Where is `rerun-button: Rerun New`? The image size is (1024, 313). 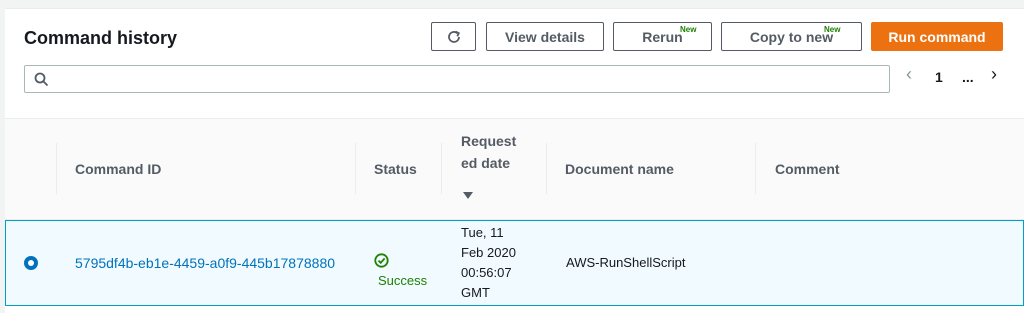
rerun-button: Rerun New is located at coordinates (662, 36).